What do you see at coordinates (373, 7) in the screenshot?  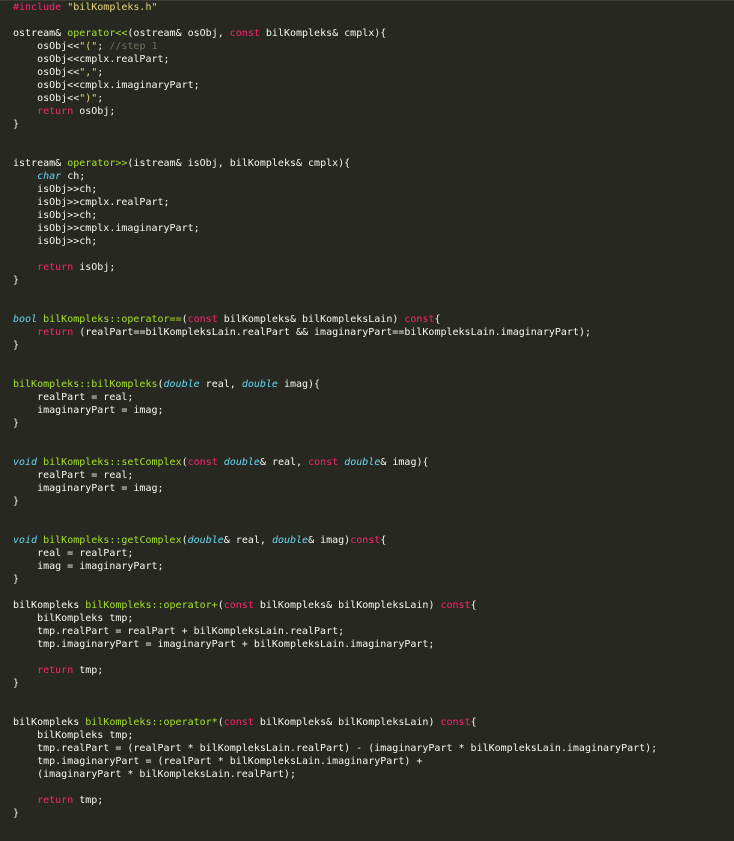 I see `code-line: #include "bilKompleks.h"` at bounding box center [373, 7].